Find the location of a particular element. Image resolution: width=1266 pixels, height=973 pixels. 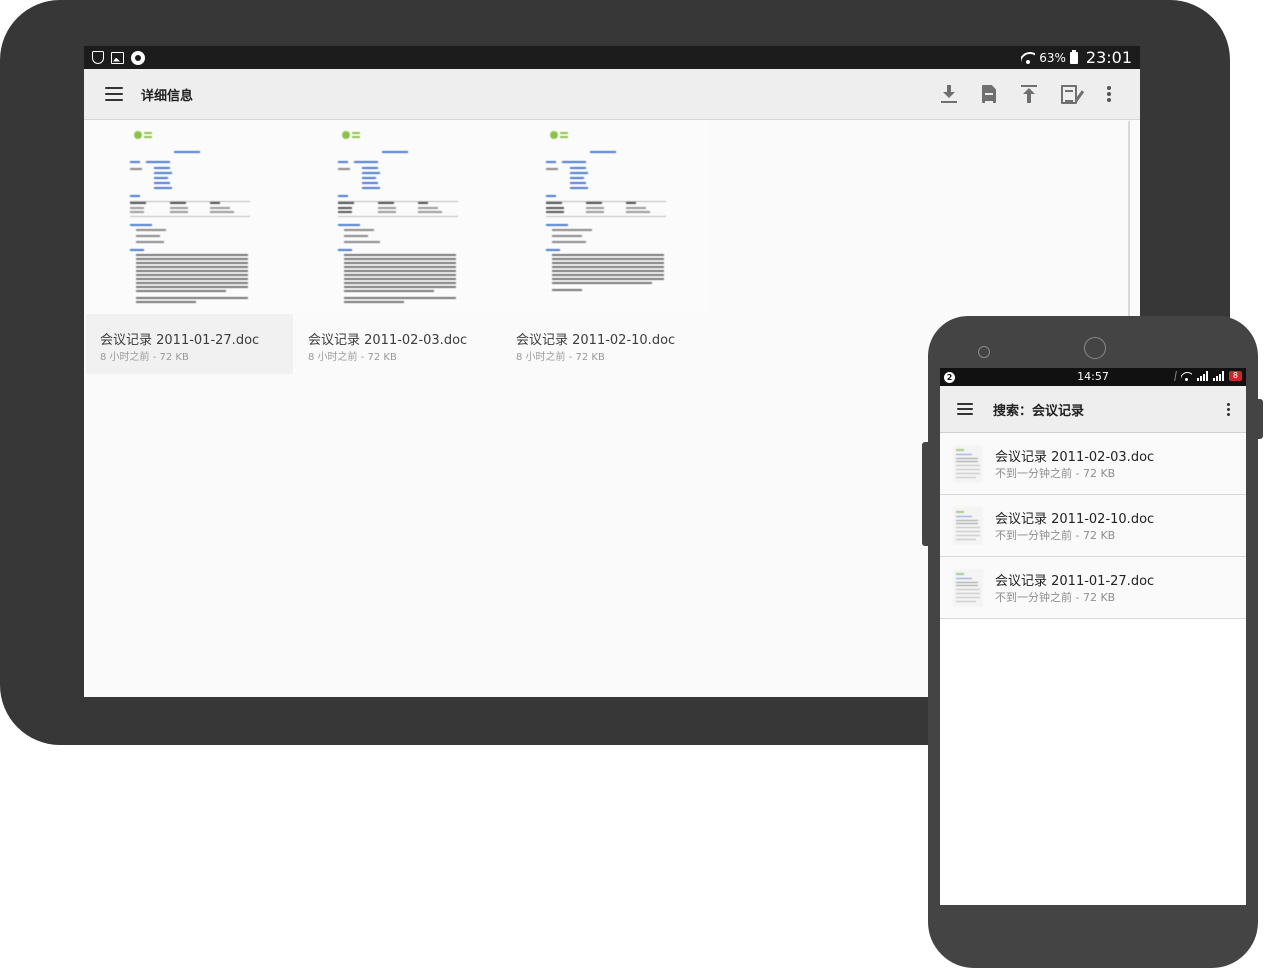

image-icon is located at coordinates (117, 57).